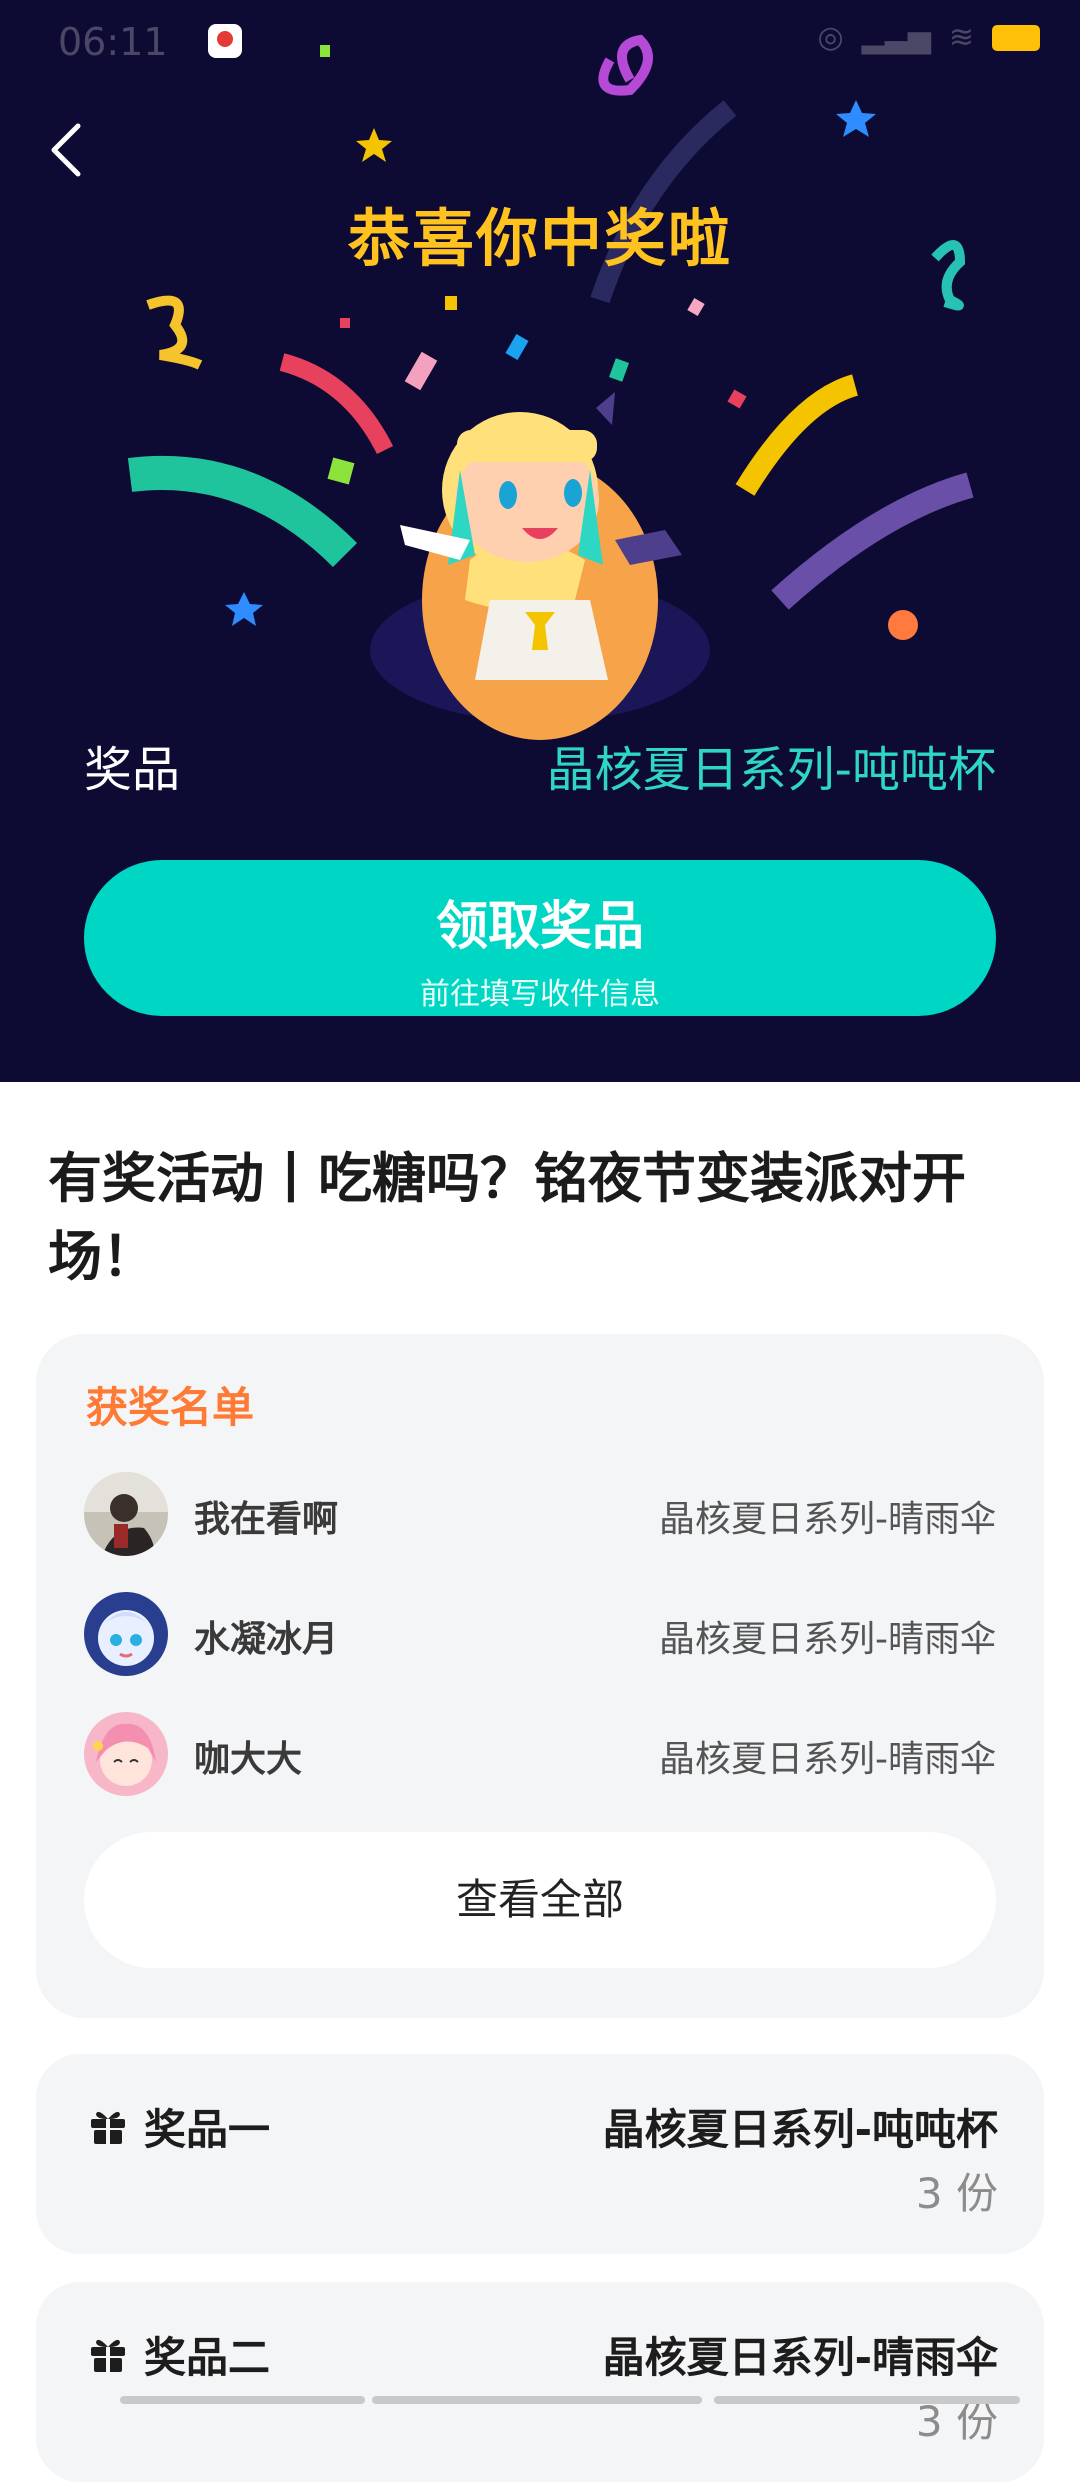 The height and width of the screenshot is (2482, 1080). What do you see at coordinates (830, 37) in the screenshot?
I see `nfc-icon: ◎` at bounding box center [830, 37].